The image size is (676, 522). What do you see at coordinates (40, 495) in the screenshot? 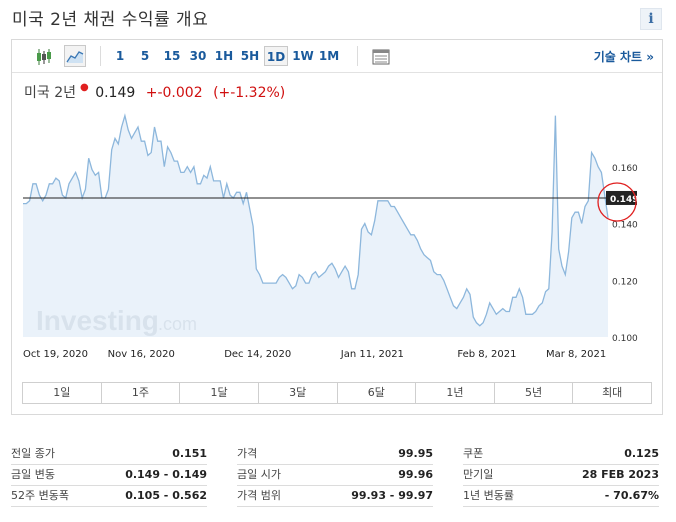
I see `stat-label: 52주 변동폭` at bounding box center [40, 495].